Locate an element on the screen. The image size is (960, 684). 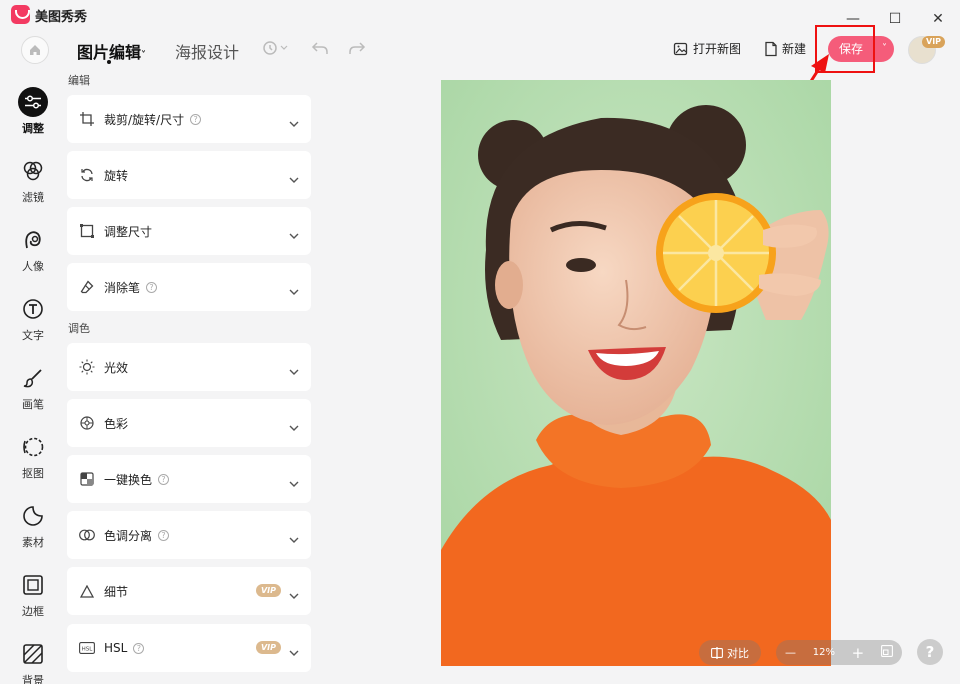
save-options-button: ˅ is located at coordinates (884, 49).